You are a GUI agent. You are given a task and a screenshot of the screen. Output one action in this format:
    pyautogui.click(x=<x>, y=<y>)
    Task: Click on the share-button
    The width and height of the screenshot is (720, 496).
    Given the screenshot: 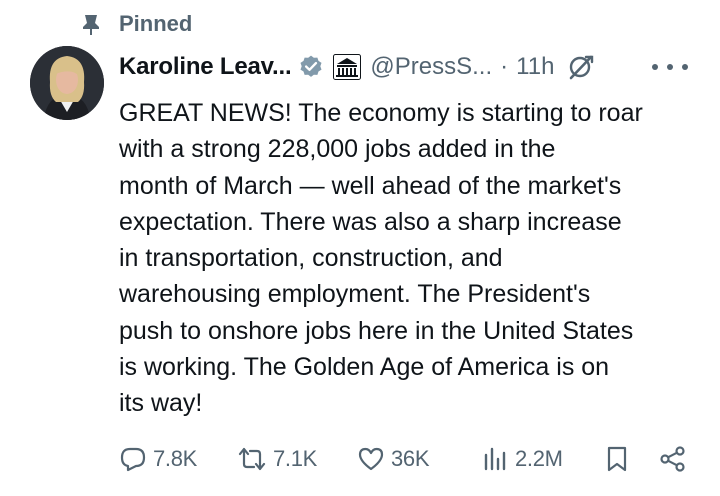 What is the action you would take?
    pyautogui.click(x=673, y=459)
    